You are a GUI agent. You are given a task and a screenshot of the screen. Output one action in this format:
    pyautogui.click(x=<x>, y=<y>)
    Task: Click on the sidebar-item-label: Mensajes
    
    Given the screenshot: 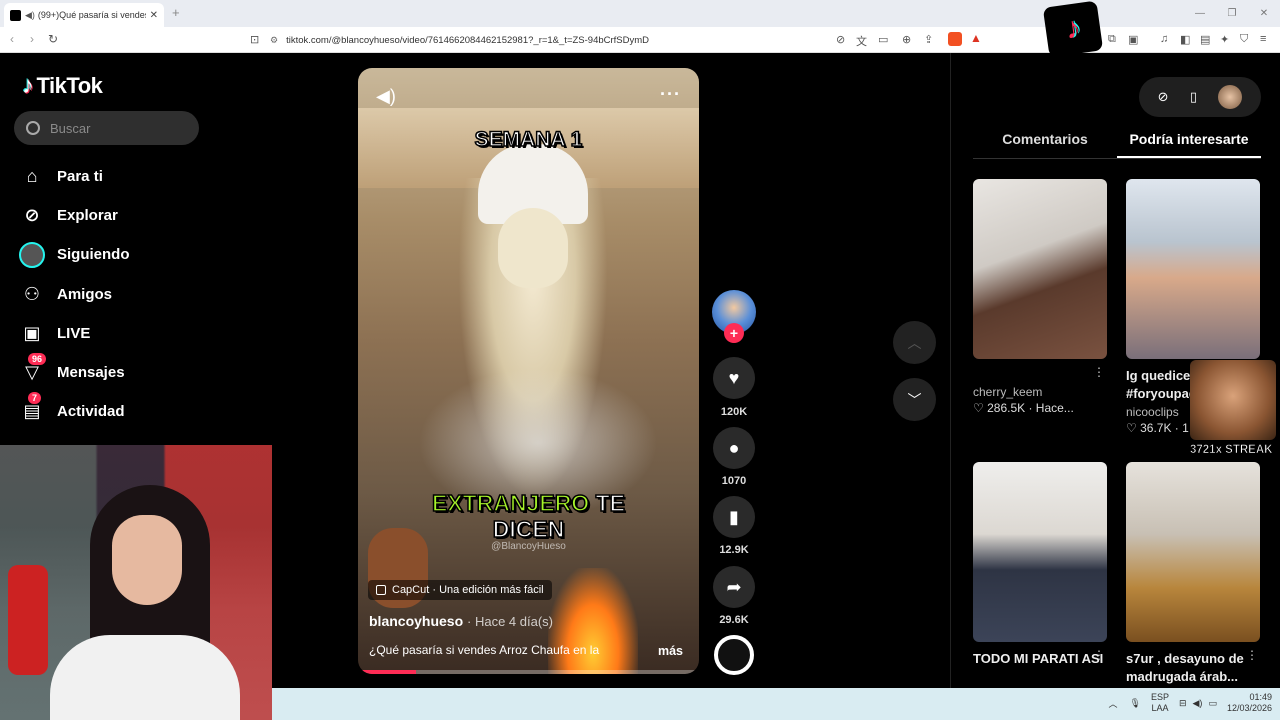 What is the action you would take?
    pyautogui.click(x=91, y=373)
    